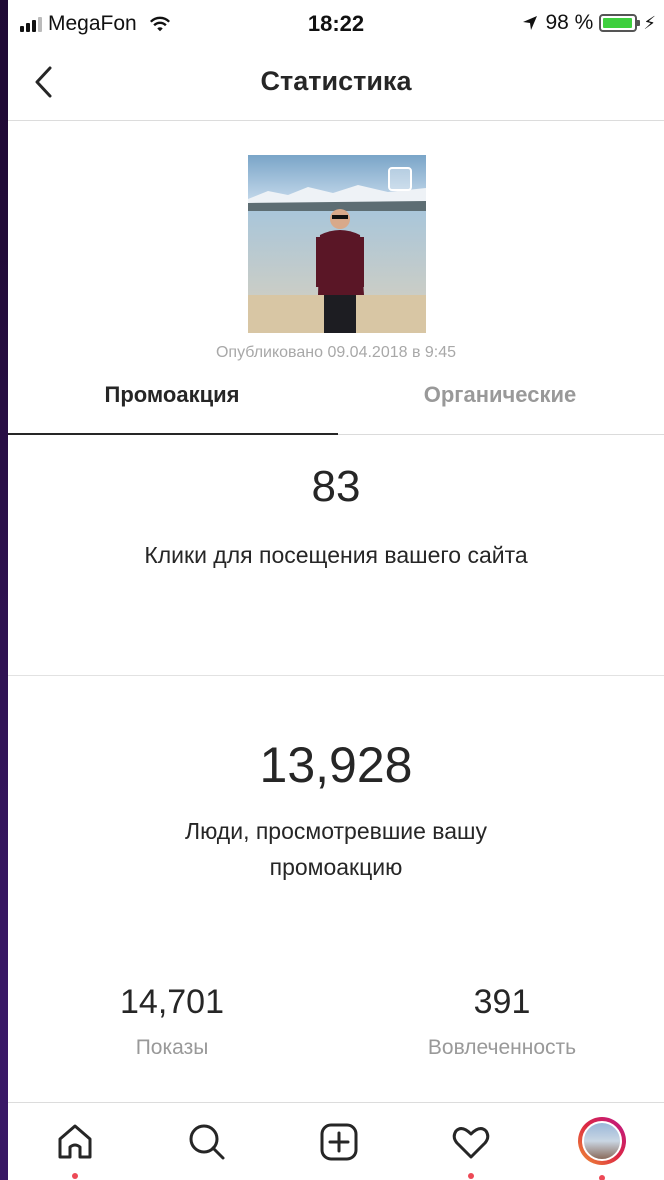 The width and height of the screenshot is (664, 1180). I want to click on stats-tabs: Промоакция Органические, so click(336, 403).